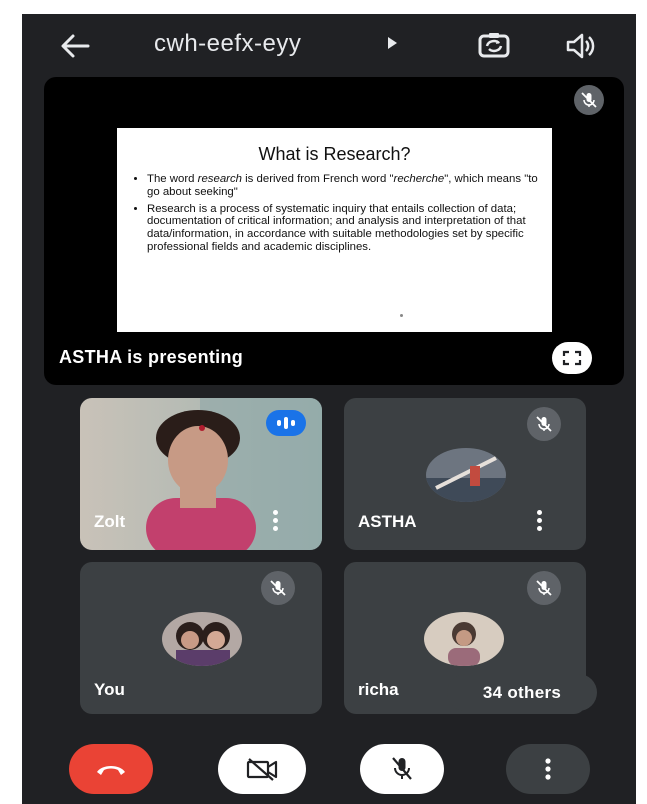  Describe the element at coordinates (334, 154) in the screenshot. I see `slide-title: What is Research?` at that location.